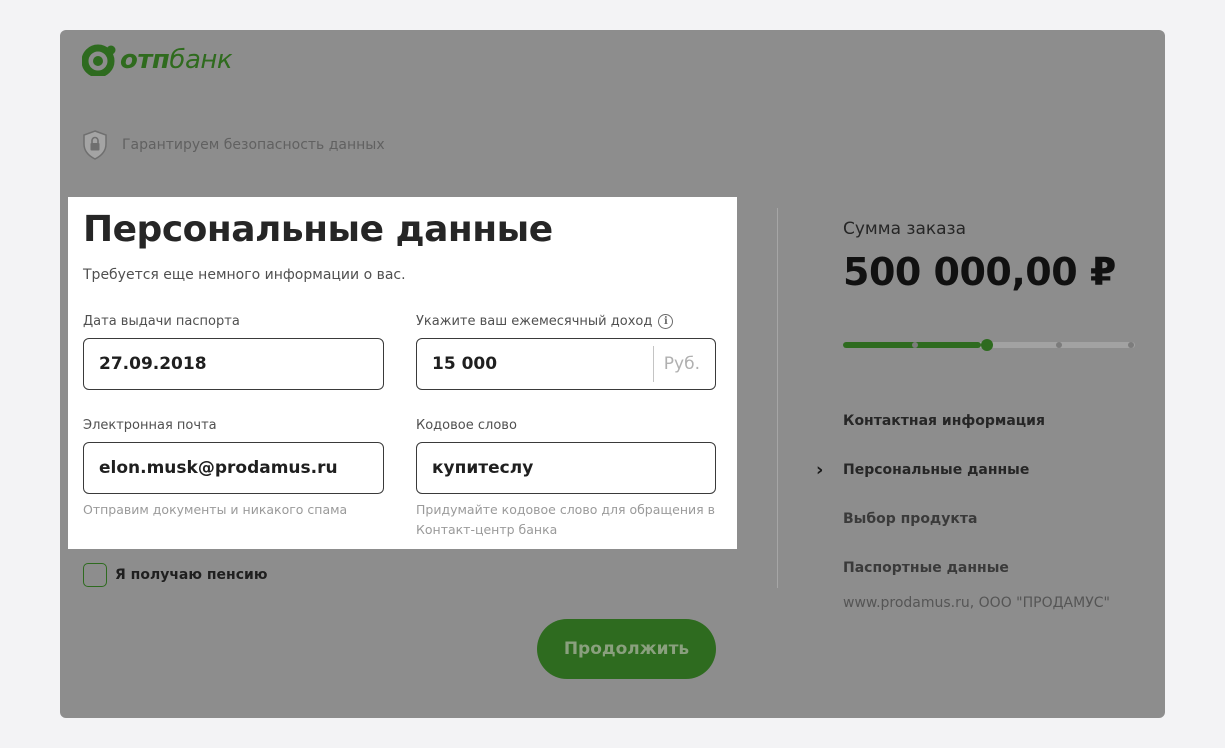  I want to click on pension-label: Я получаю пенсию, so click(191, 575).